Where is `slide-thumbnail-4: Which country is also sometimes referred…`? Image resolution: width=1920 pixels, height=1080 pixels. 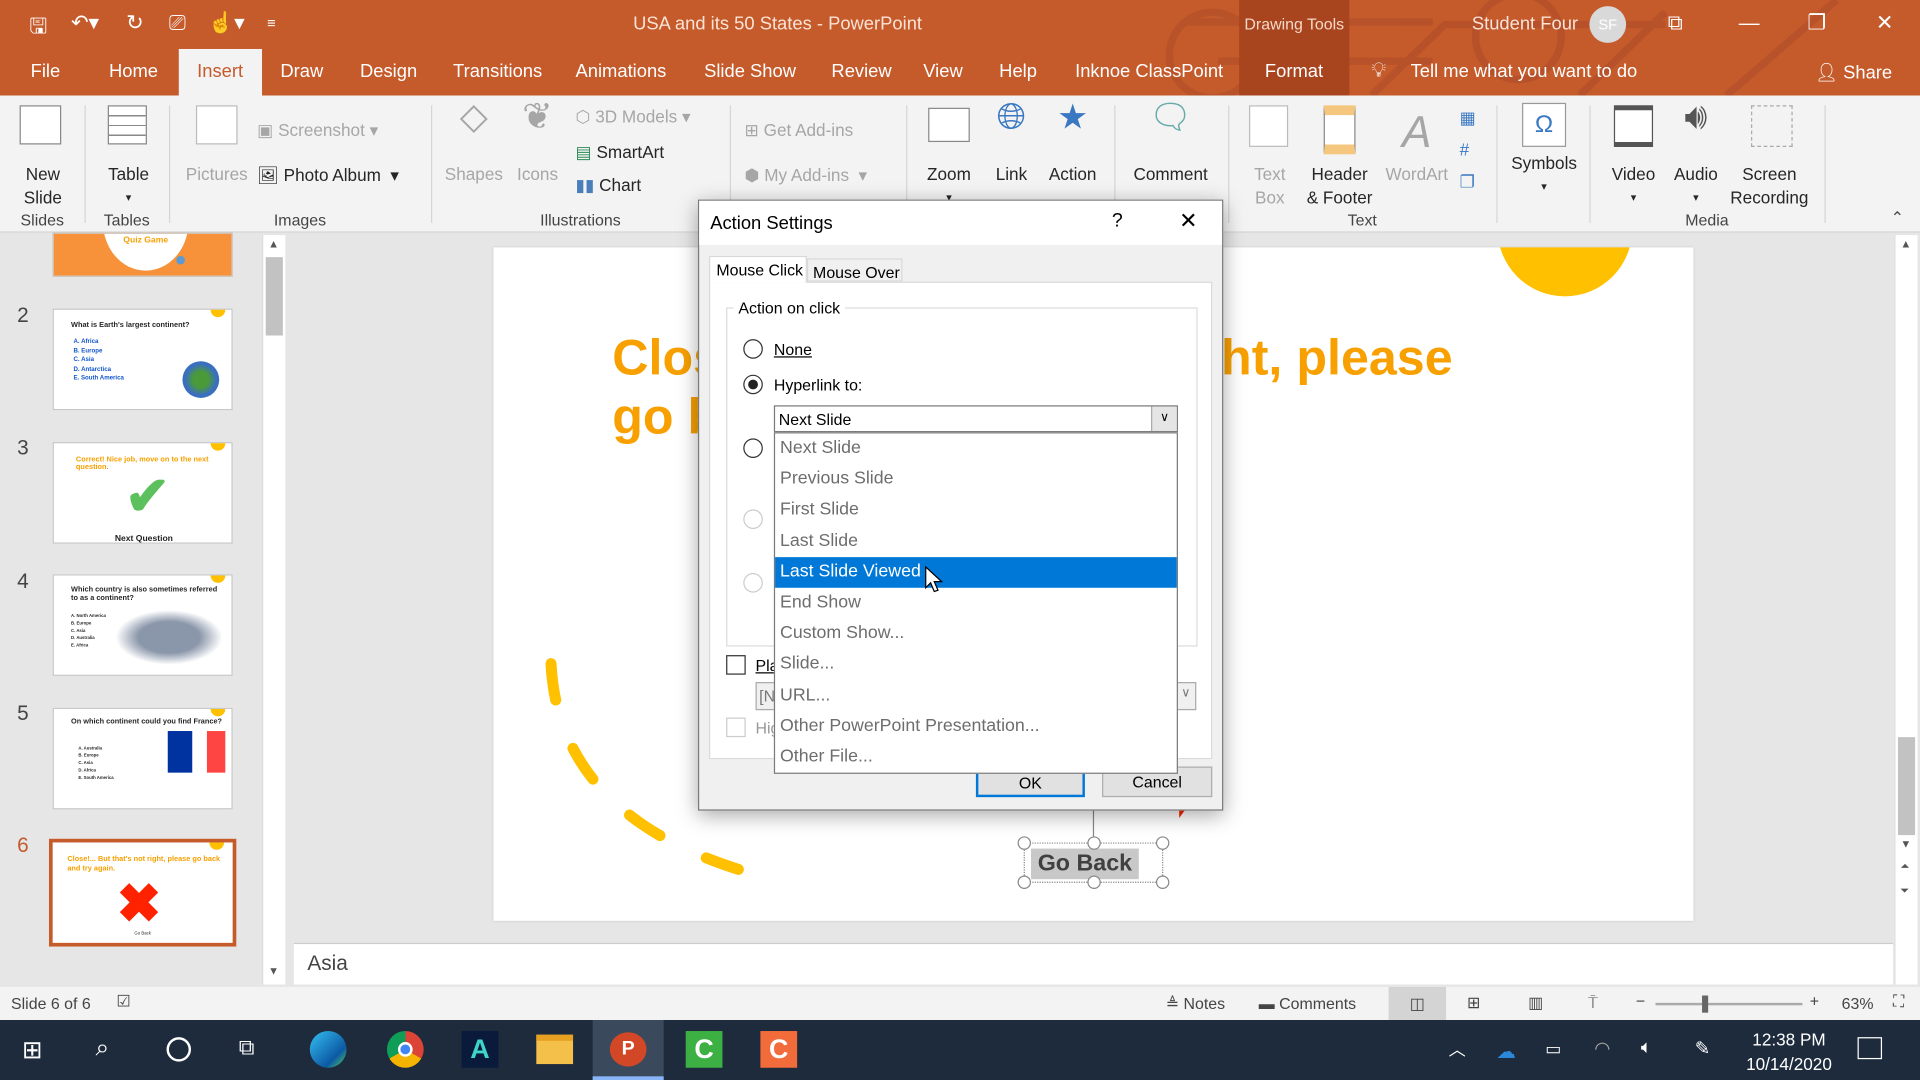
slide-thumbnail-4: Which country is also sometimes referred… is located at coordinates (142, 625).